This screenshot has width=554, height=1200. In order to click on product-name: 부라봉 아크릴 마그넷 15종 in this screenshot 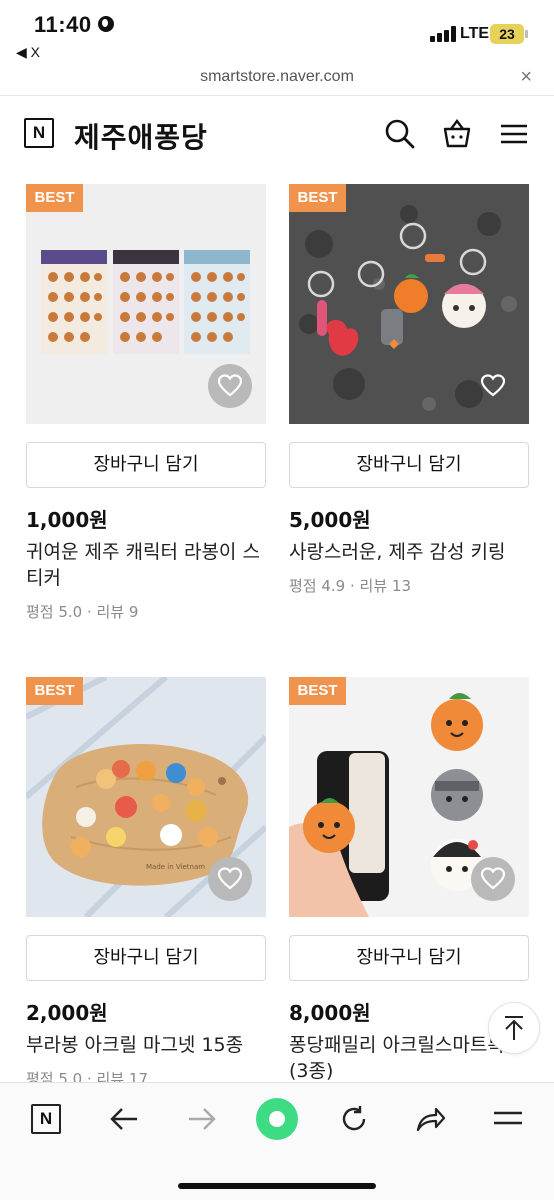, I will do `click(146, 1045)`.